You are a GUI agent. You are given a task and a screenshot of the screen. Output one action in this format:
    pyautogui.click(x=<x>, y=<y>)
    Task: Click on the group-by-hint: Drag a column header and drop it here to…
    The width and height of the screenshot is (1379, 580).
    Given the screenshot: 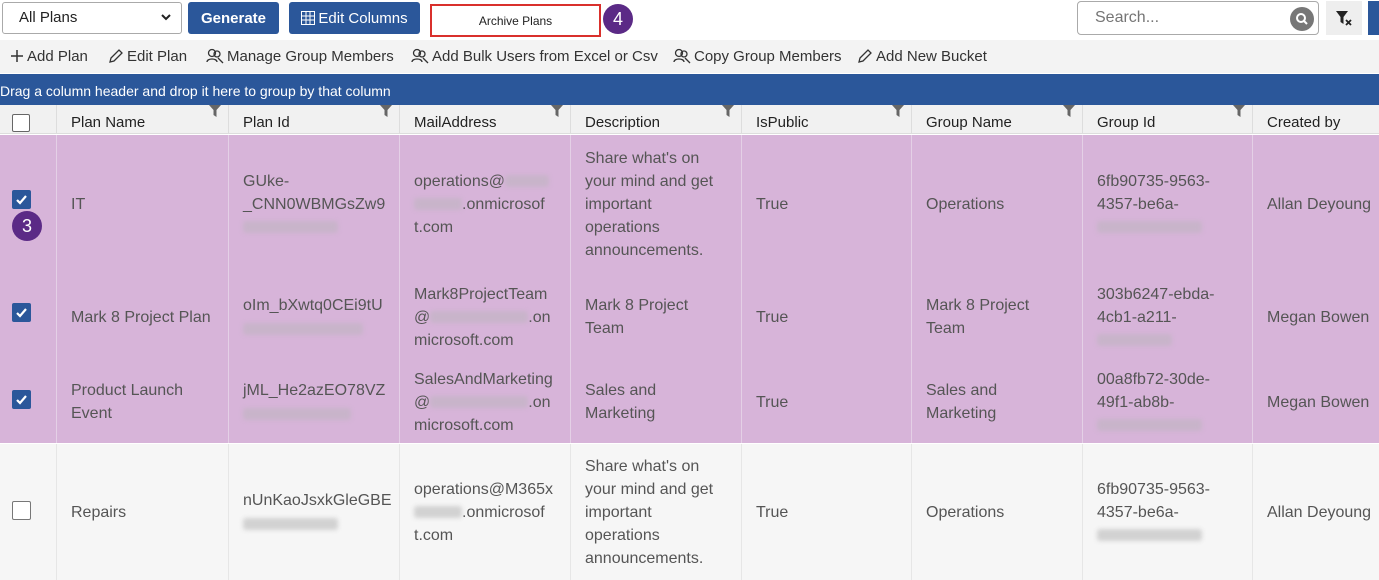 What is the action you would take?
    pyautogui.click(x=195, y=91)
    